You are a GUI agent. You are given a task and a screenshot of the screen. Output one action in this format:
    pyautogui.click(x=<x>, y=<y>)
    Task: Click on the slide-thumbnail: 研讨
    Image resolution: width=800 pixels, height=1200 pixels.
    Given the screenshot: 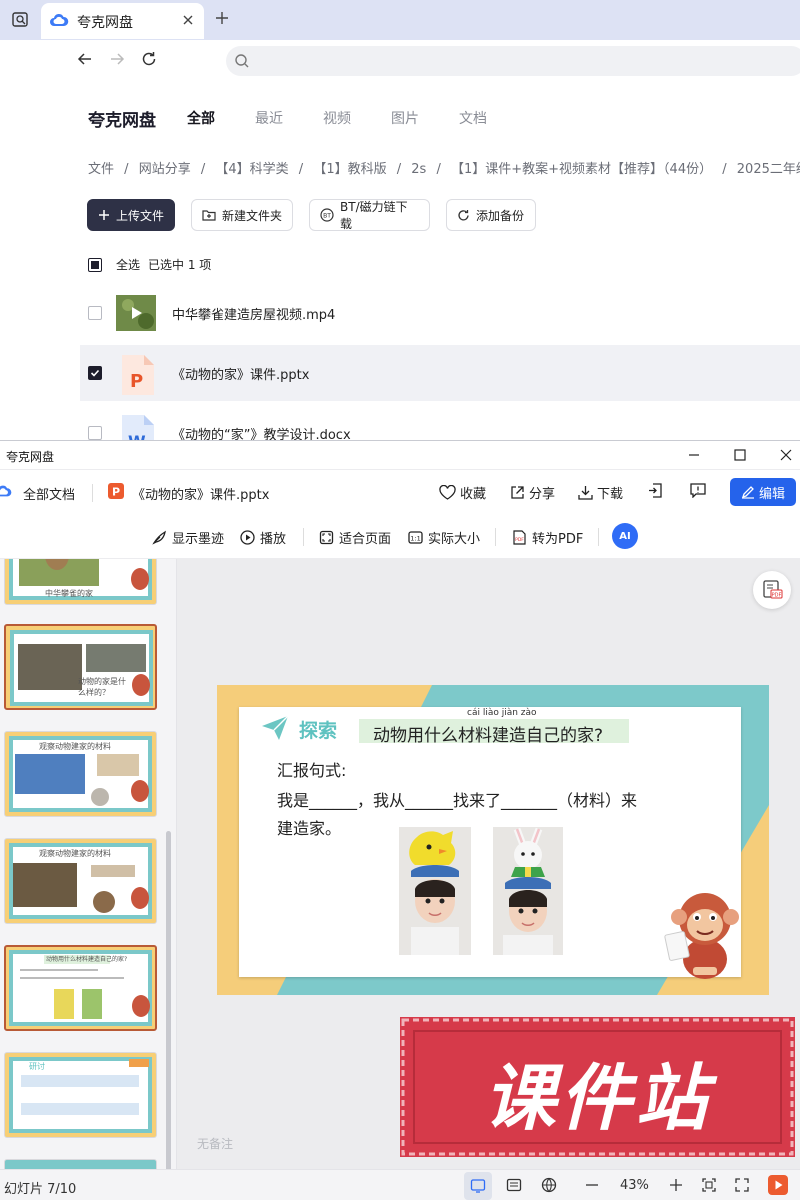 What is the action you would take?
    pyautogui.click(x=80, y=1095)
    